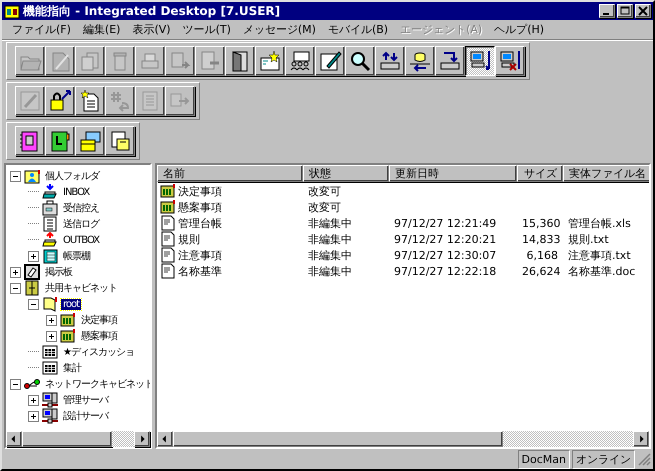 The width and height of the screenshot is (655, 471). What do you see at coordinates (71, 304) in the screenshot?
I see `tree-item: root` at bounding box center [71, 304].